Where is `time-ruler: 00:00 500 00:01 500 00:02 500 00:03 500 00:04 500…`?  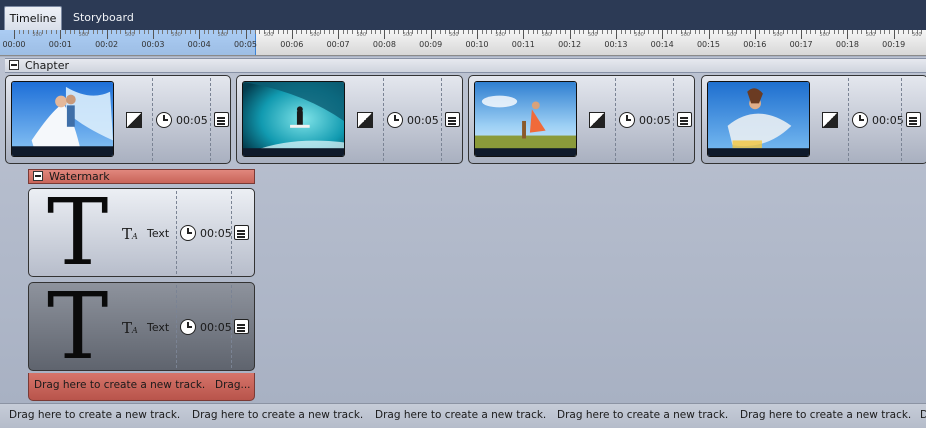 time-ruler: 00:00 500 00:01 500 00:02 500 00:03 500 00:04 500… is located at coordinates (463, 43).